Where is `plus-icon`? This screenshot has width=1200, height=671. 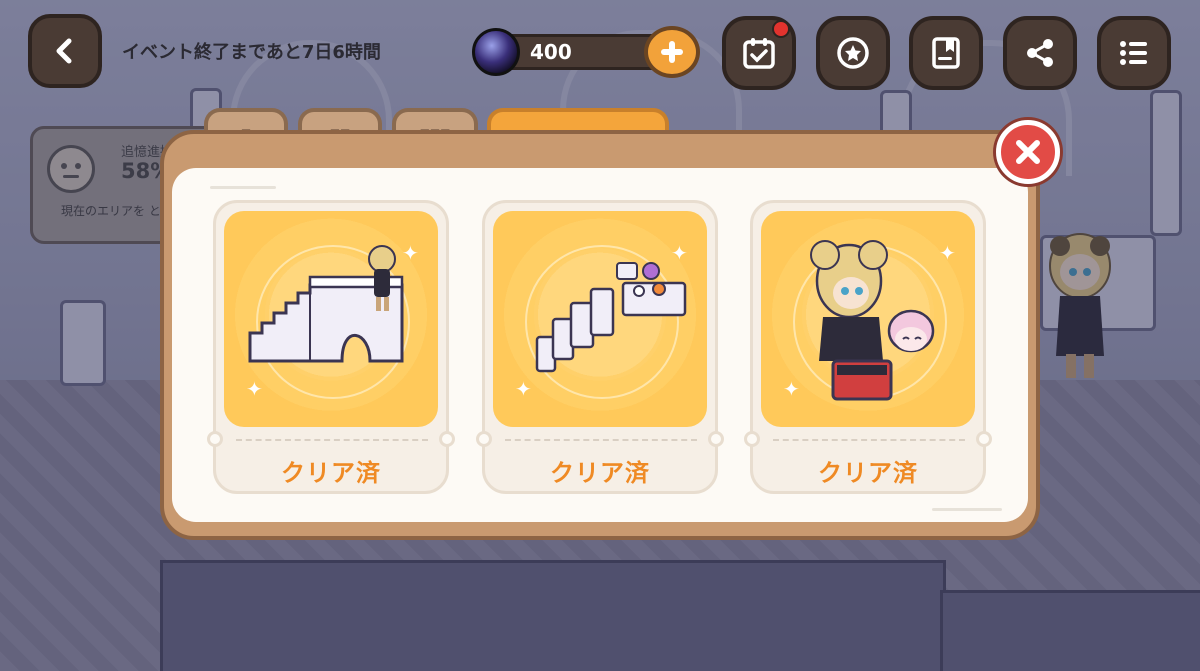
plus-icon is located at coordinates (672, 52).